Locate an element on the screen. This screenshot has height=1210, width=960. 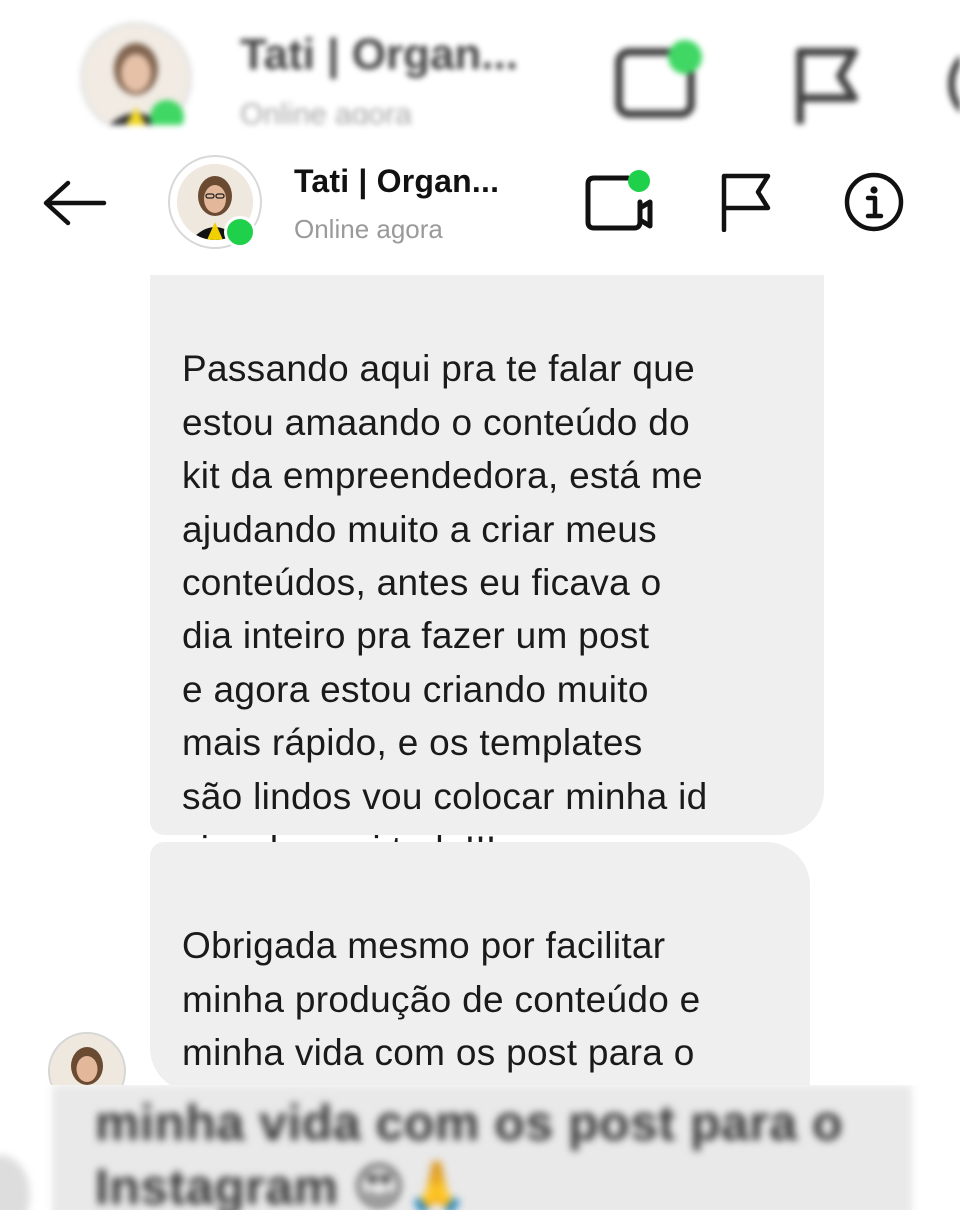
echo-avatar-fragment is located at coordinates (15, 1182).